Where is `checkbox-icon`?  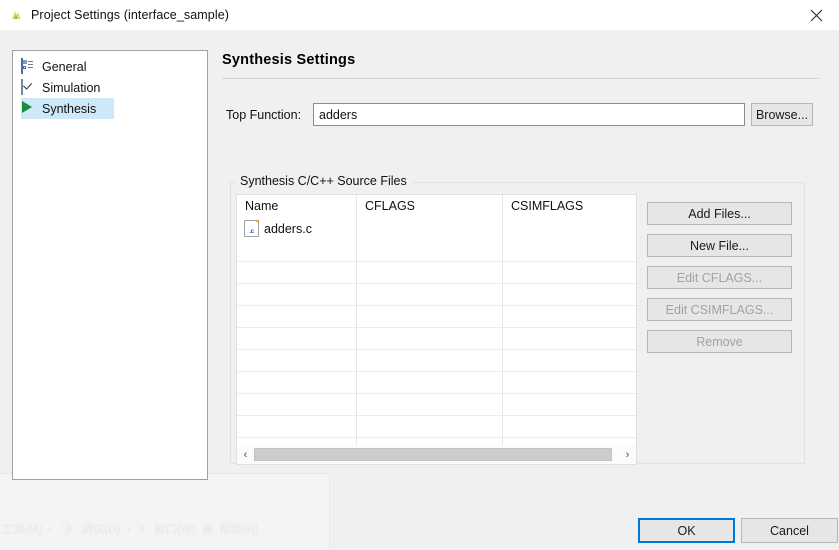
checkbox-icon is located at coordinates (29, 87).